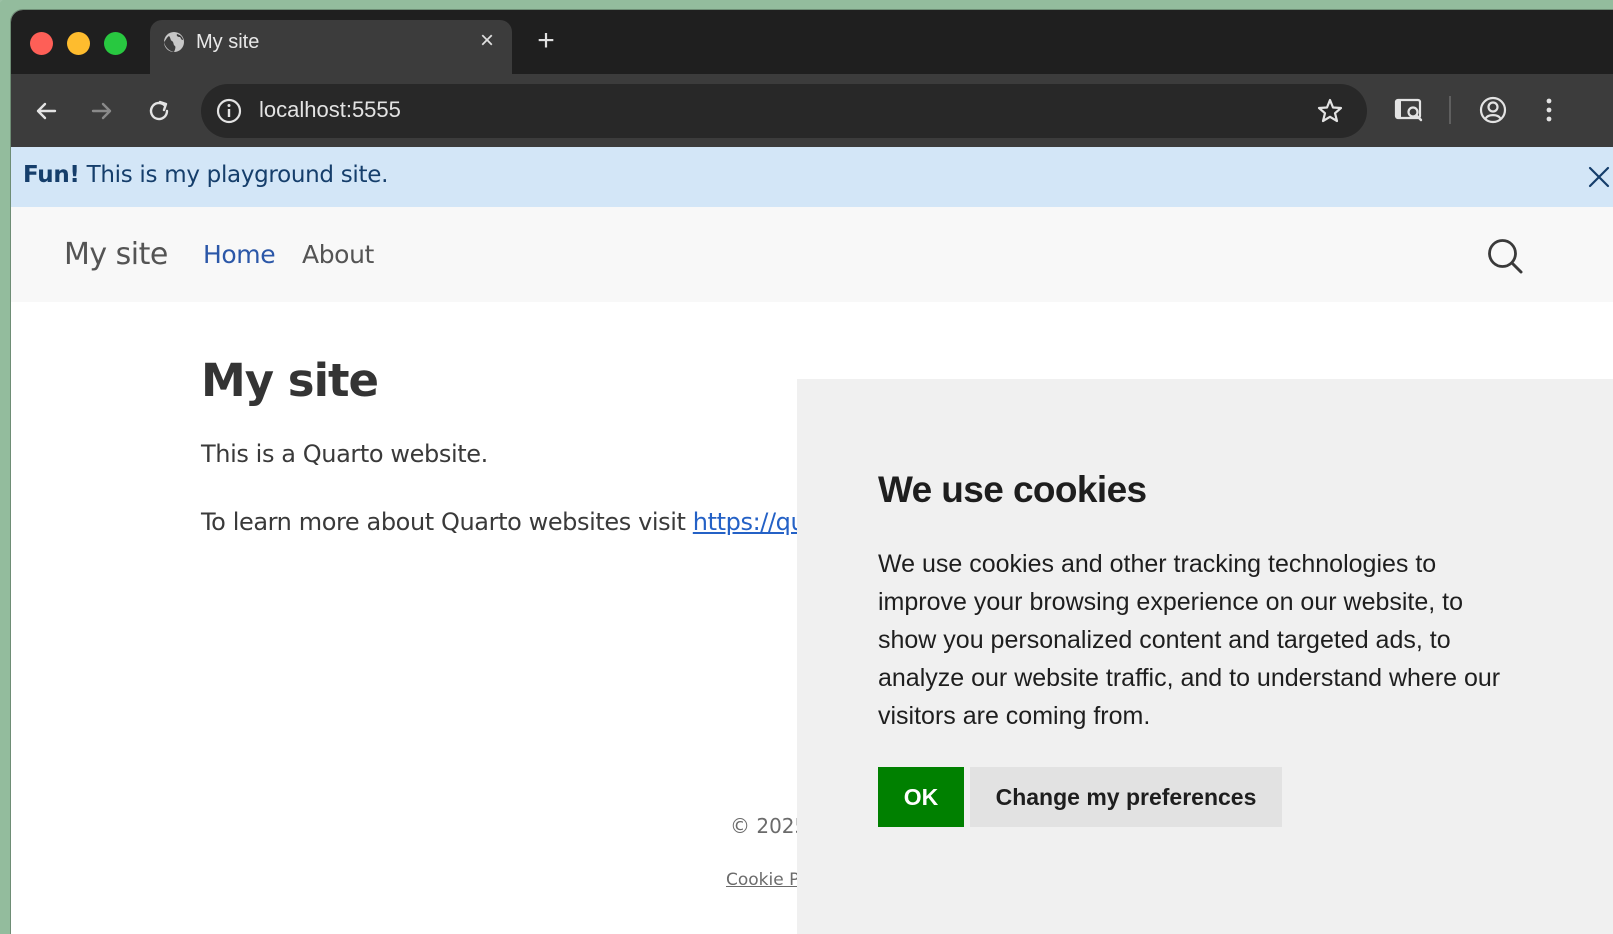 The width and height of the screenshot is (1613, 934). Describe the element at coordinates (769, 826) in the screenshot. I see `footer-copyright: © 2025` at that location.